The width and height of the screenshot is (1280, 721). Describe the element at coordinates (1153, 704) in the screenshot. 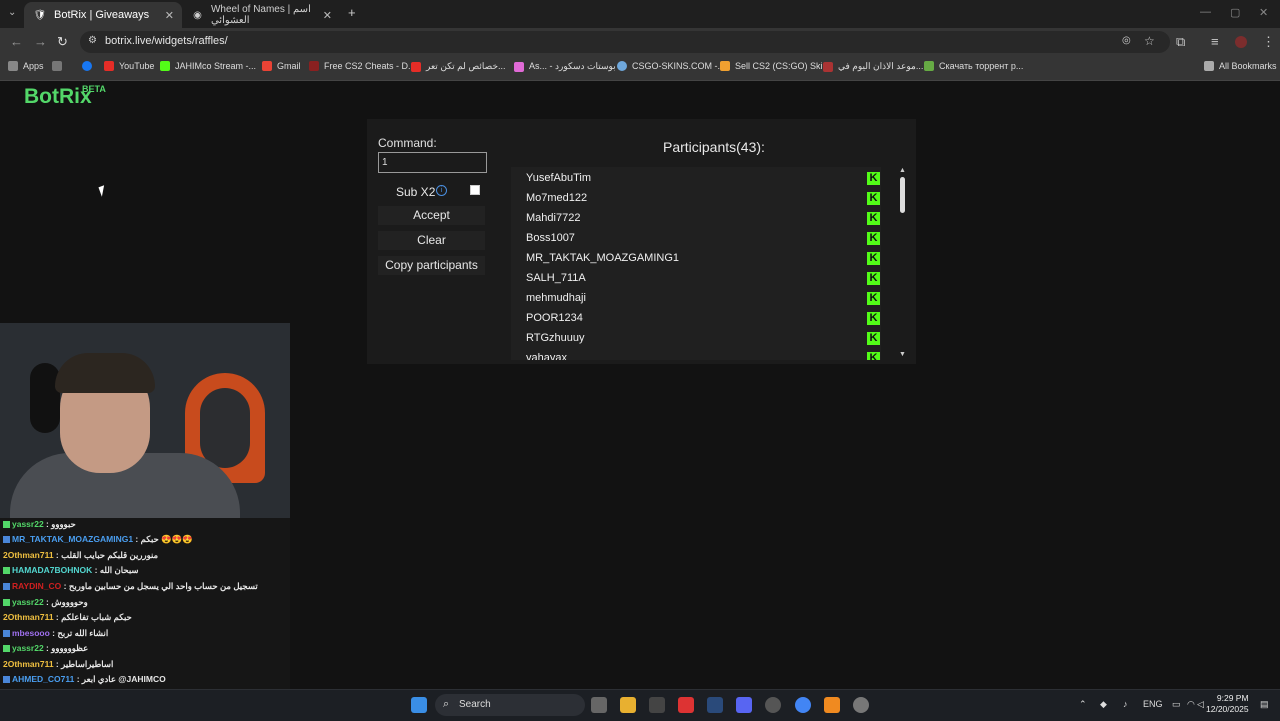

I see `language-indicator: ENG` at that location.